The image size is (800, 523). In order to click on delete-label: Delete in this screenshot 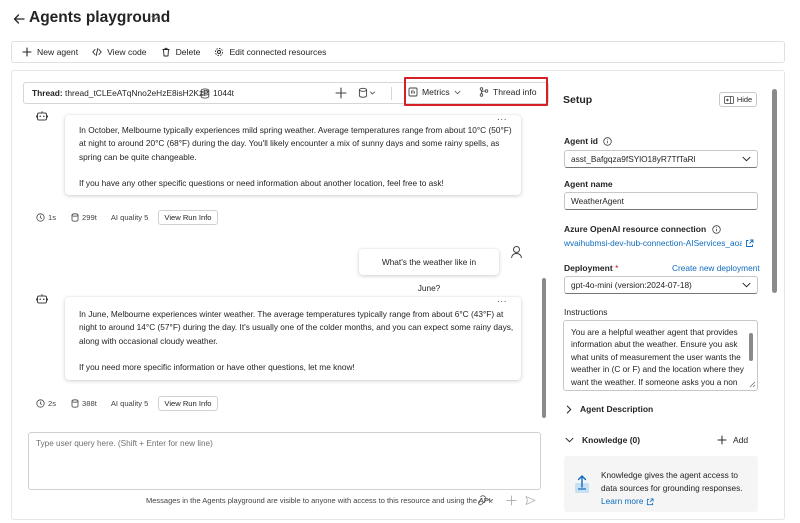, I will do `click(188, 52)`.